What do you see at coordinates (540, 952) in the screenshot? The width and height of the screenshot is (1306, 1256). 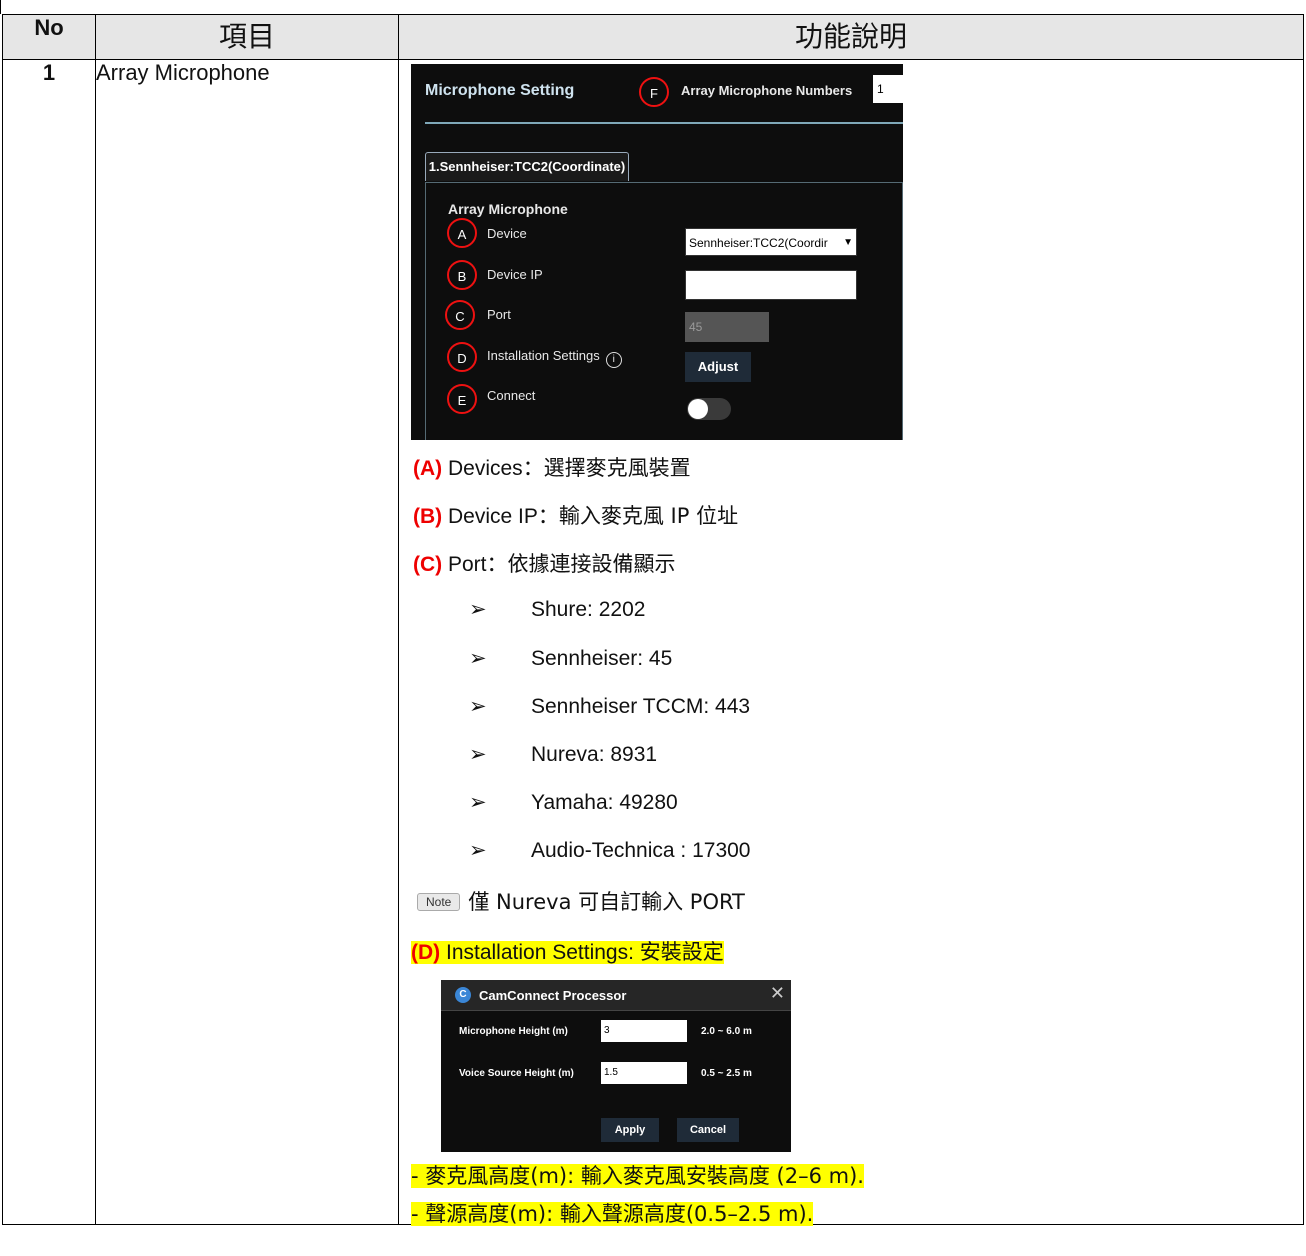 I see `text-d: Installation Settings:` at bounding box center [540, 952].